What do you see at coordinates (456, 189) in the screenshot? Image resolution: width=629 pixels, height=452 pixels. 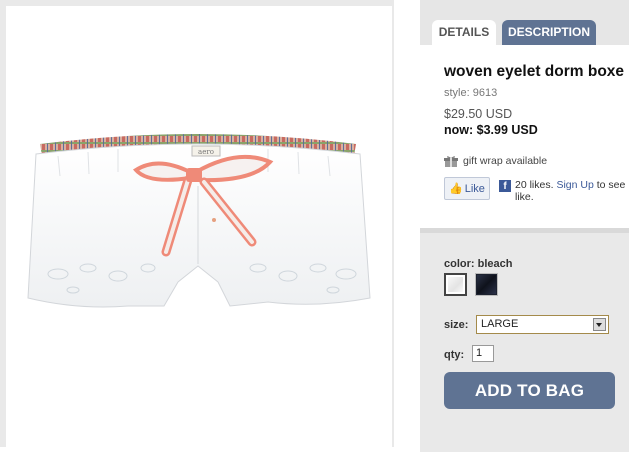 I see `thumbs-up-icon: 👍` at bounding box center [456, 189].